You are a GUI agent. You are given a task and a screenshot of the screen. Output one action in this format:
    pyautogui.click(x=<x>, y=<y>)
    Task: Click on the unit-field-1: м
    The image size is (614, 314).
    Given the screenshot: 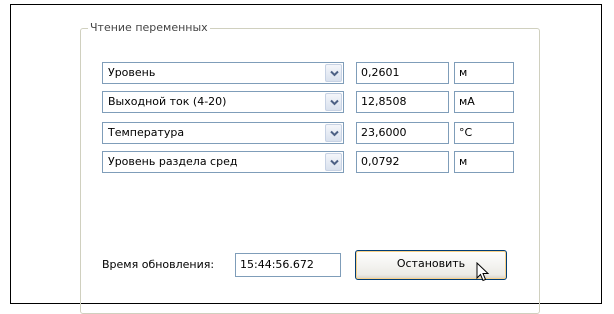 What is the action you would take?
    pyautogui.click(x=484, y=73)
    